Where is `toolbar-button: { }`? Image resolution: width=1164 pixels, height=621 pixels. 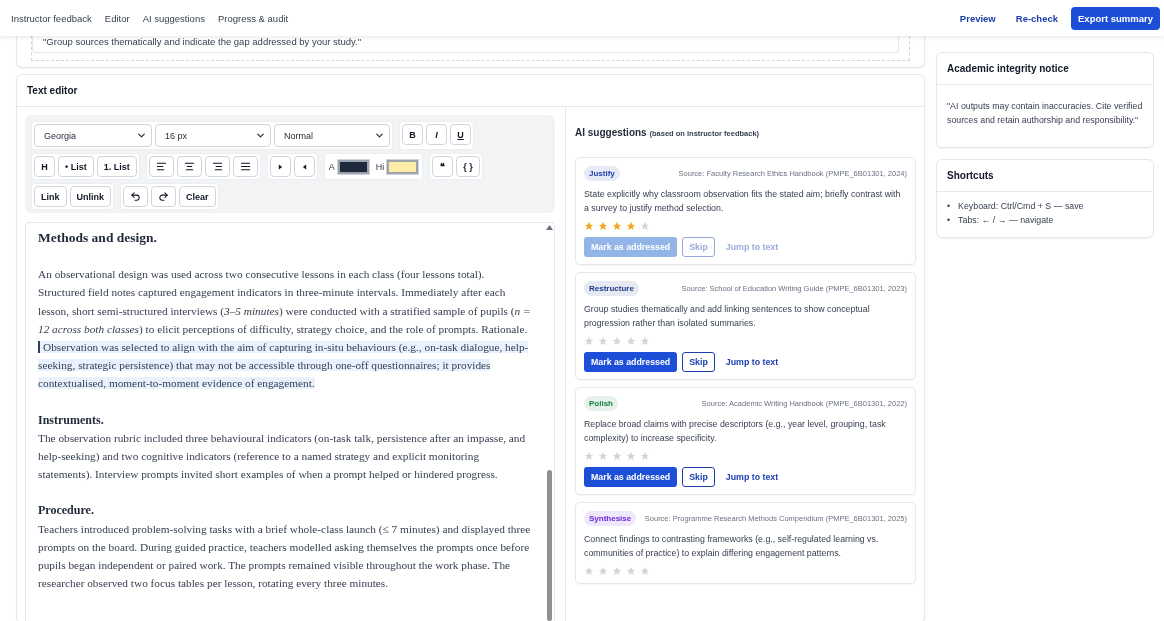 toolbar-button: { } is located at coordinates (468, 166).